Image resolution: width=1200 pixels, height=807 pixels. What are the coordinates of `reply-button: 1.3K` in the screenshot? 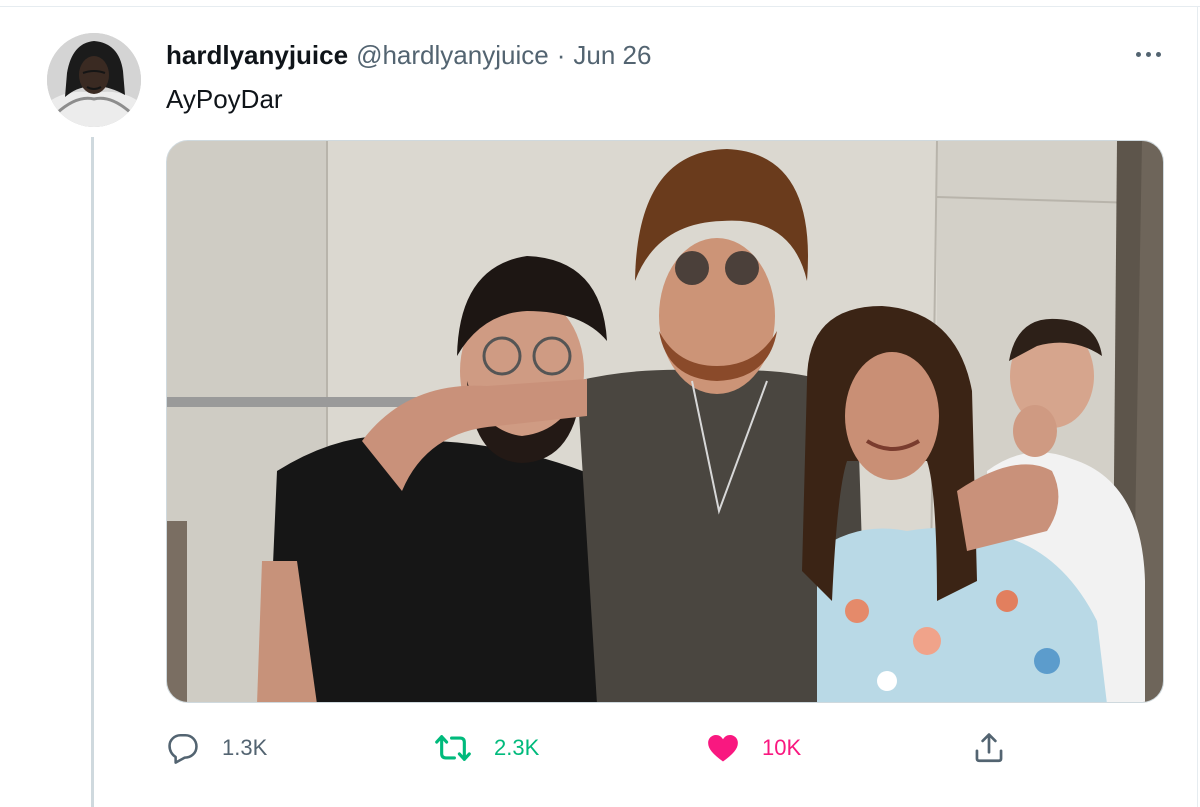 It's located at (216, 748).